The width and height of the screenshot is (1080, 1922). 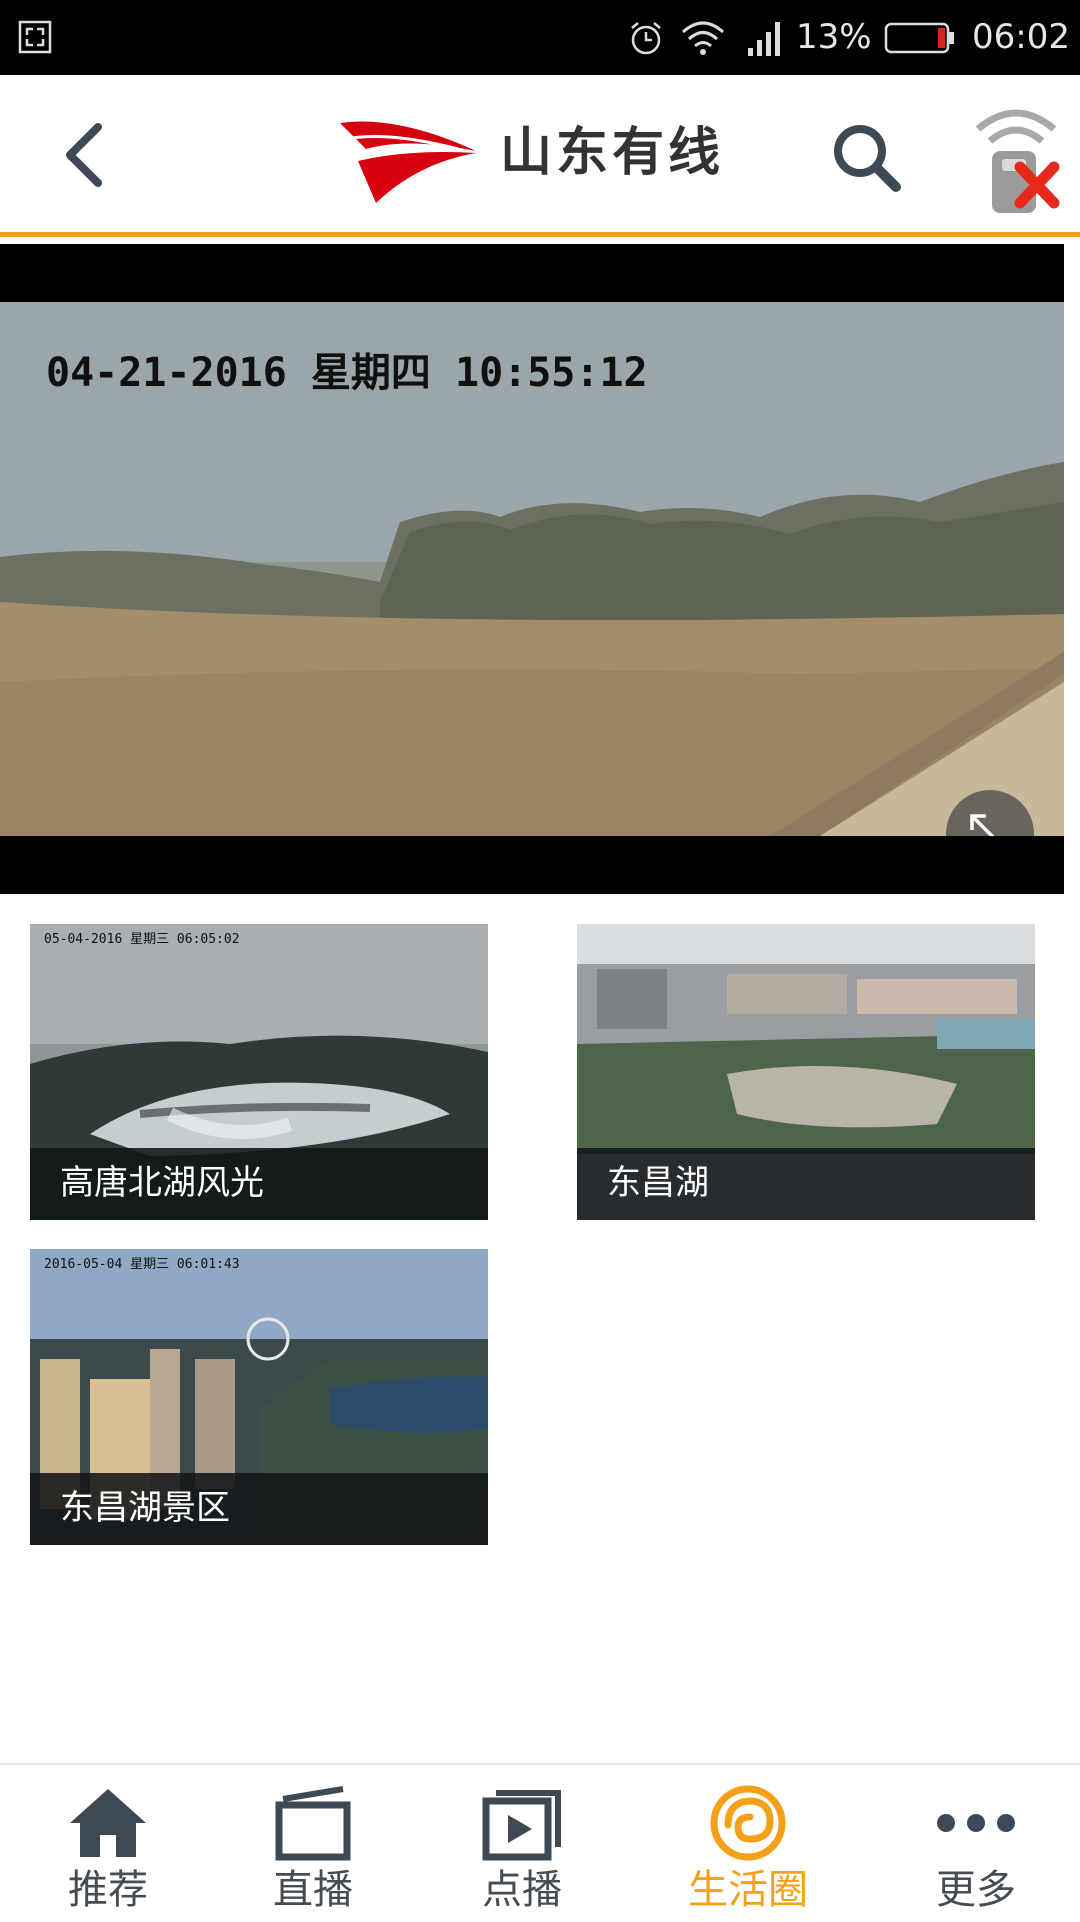 I want to click on channel-card: 05-04-2016 星期三 06:05:02 高唐北湖风光, so click(x=259, y=1072).